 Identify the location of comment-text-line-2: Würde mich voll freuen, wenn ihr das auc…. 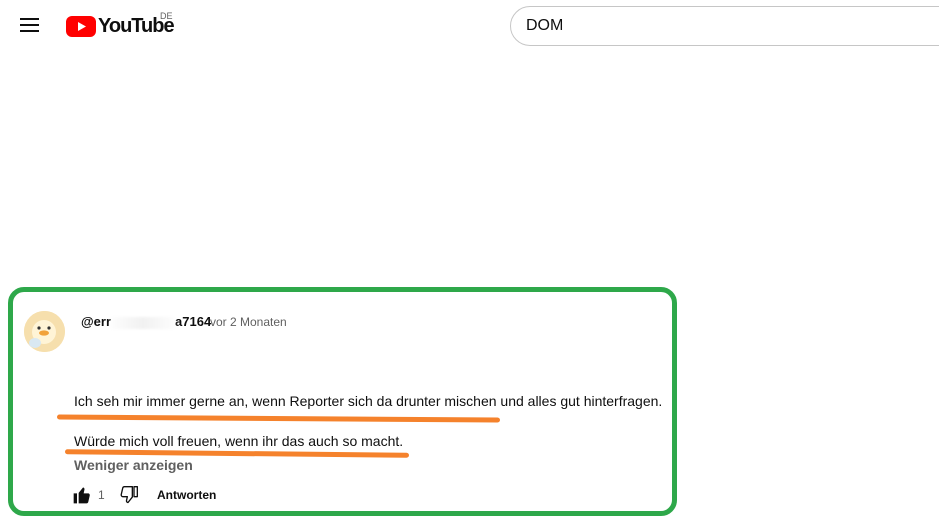
(239, 441).